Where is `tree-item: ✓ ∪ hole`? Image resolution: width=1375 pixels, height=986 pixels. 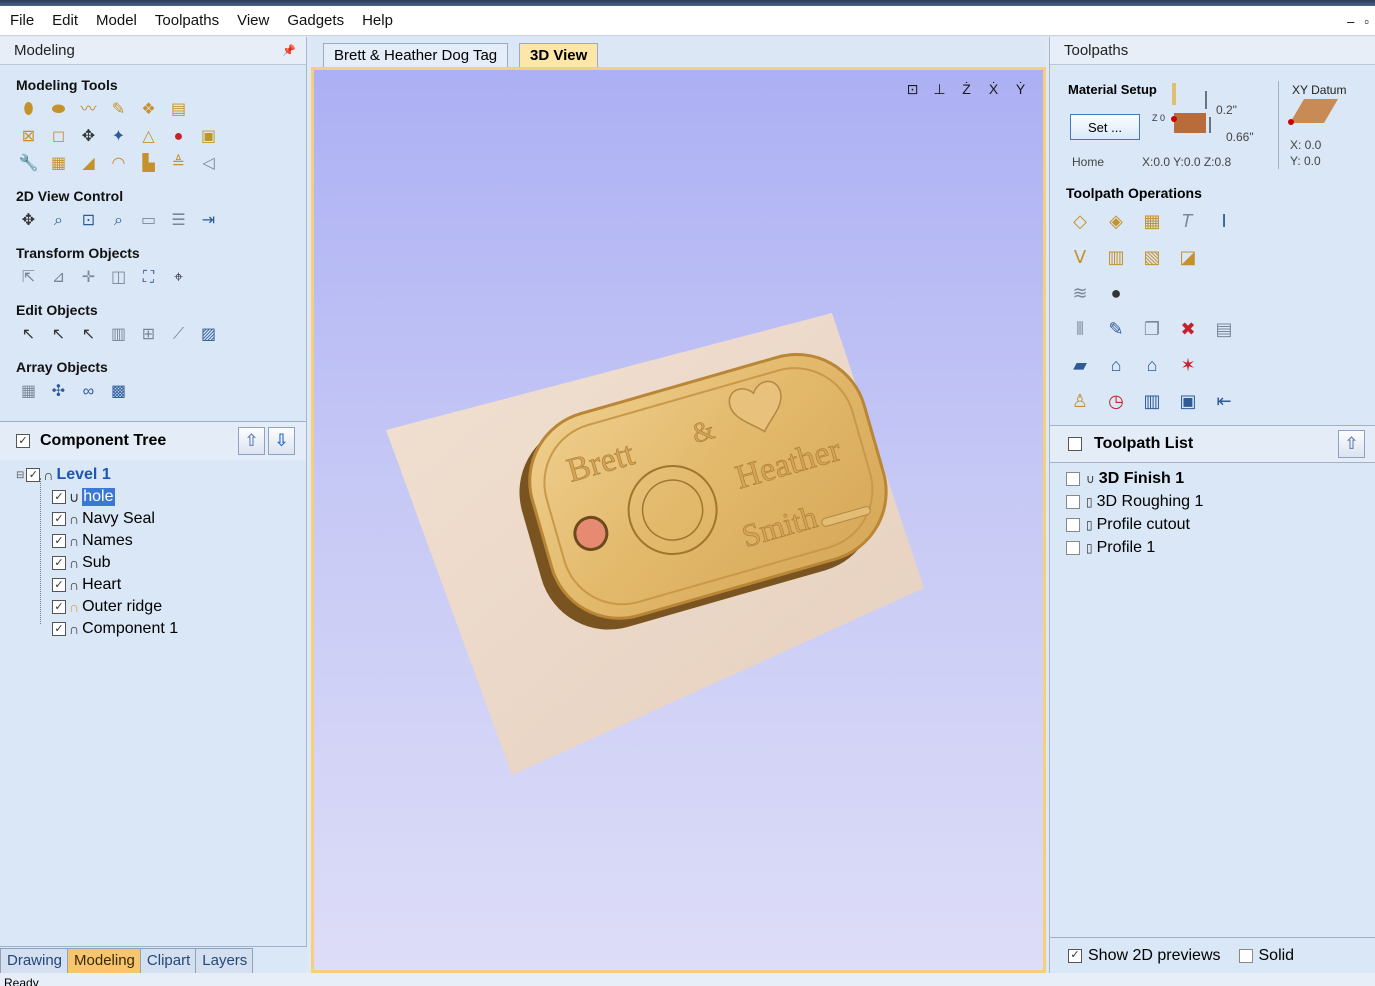 tree-item: ✓ ∪ hole is located at coordinates (153, 497).